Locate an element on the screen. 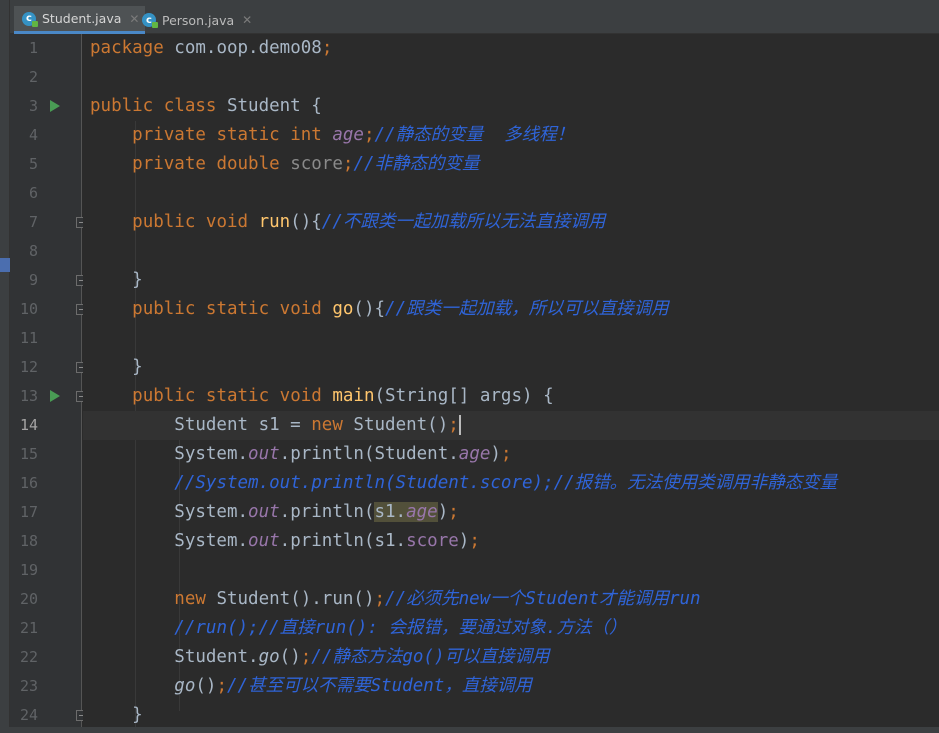  code-line: //run();//直接run(): 会报错，要通过对象.方法（） is located at coordinates (358, 628).